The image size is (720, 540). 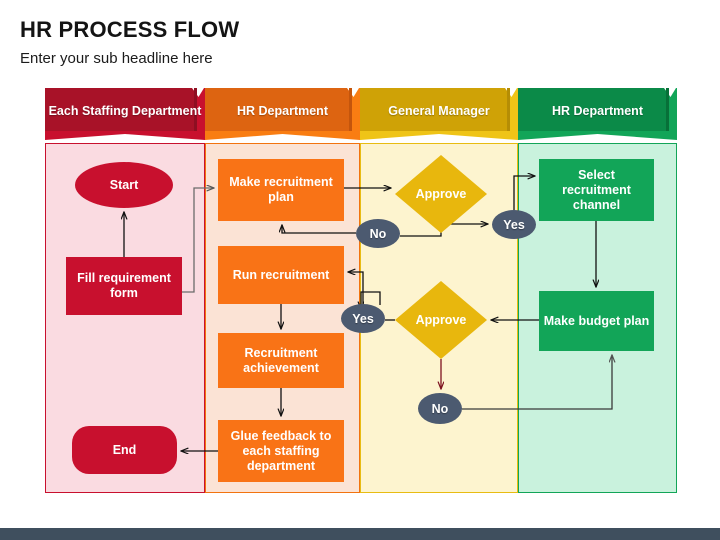 I want to click on node-make-recruitment-plan: Make recruitment plan, so click(x=281, y=190).